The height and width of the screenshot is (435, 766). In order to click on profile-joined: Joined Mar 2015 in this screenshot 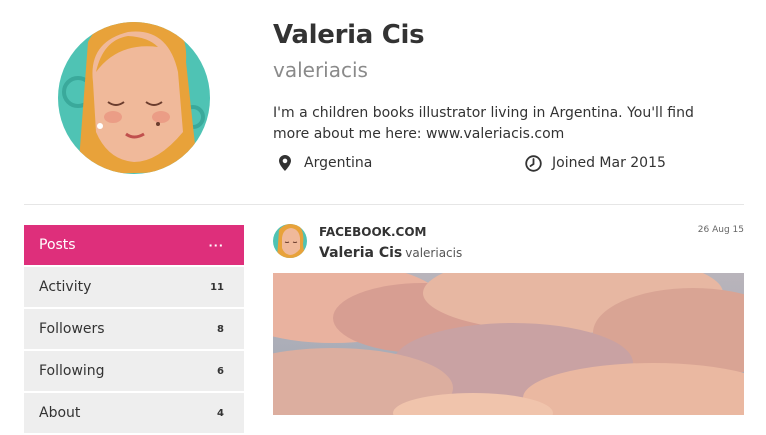, I will do `click(595, 163)`.